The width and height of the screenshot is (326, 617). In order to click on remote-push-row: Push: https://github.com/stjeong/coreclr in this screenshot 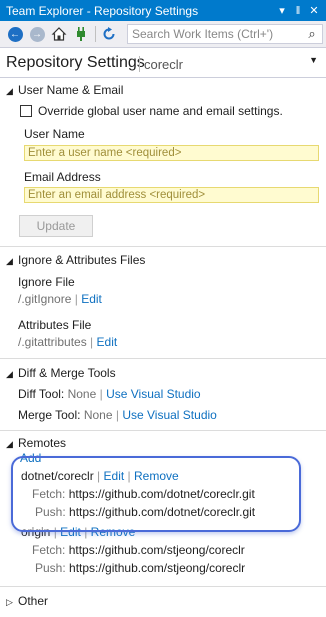, I will do `click(140, 568)`.